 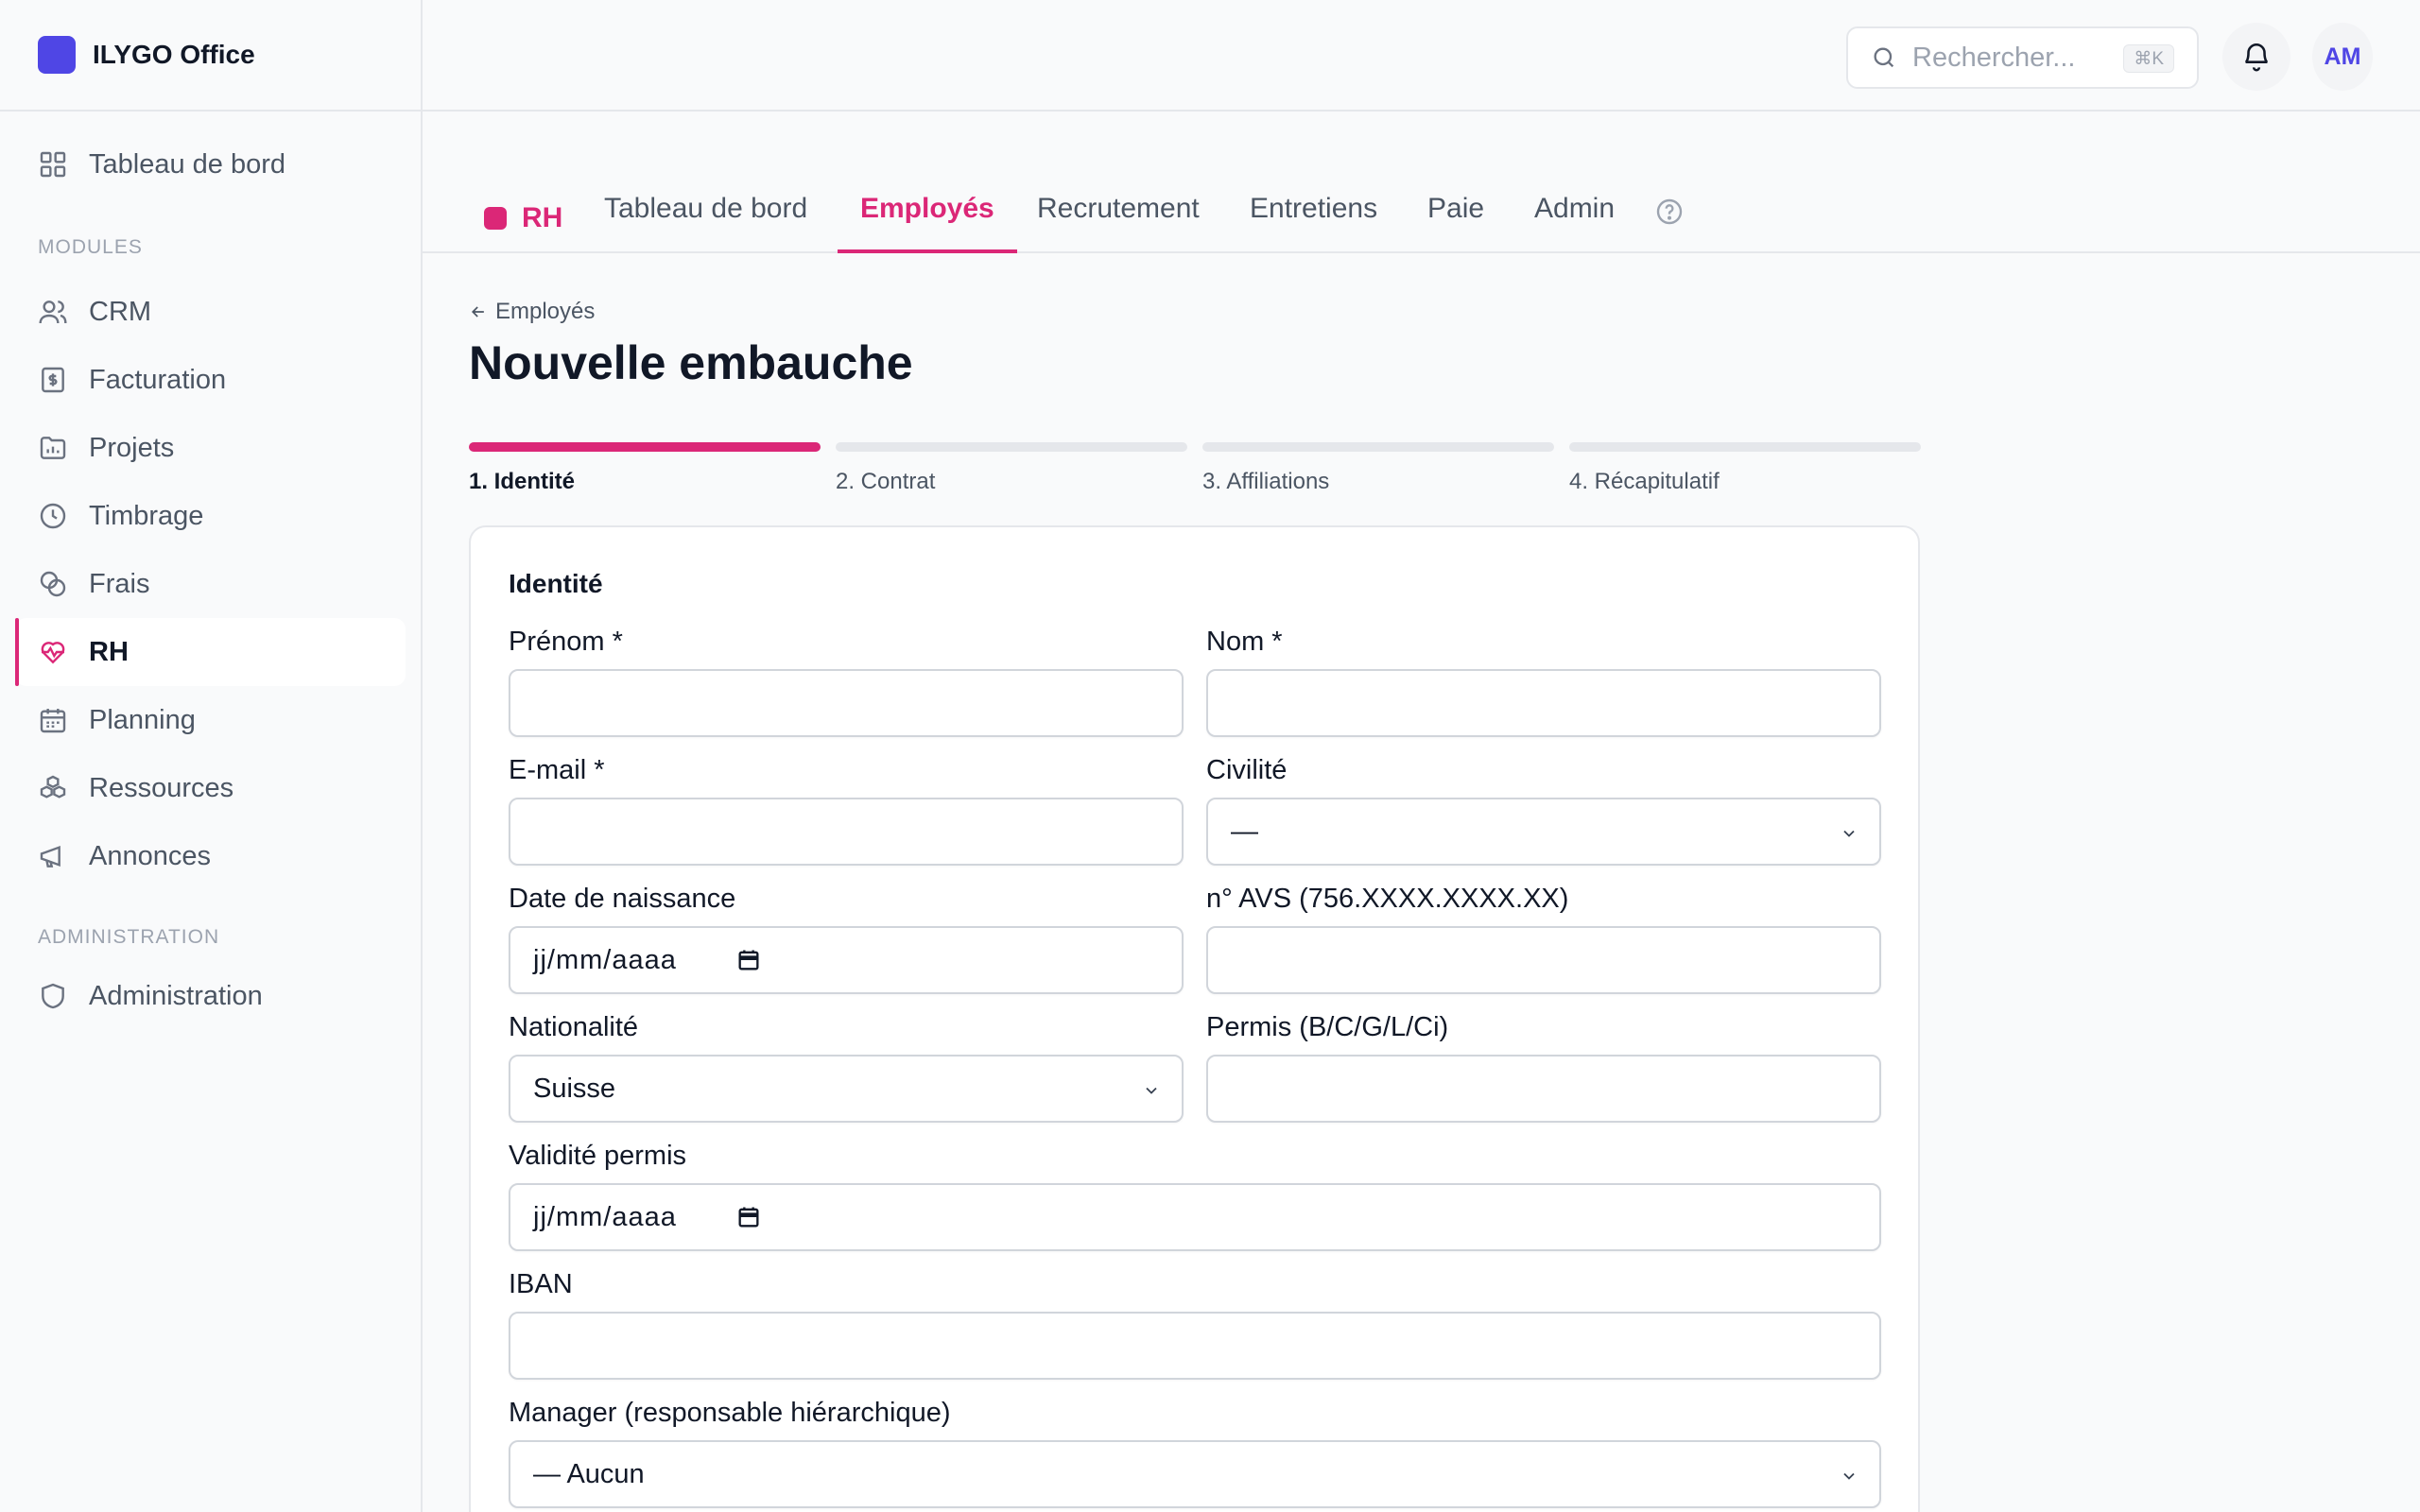 I want to click on field-nationalite: Nationalité Suisse, so click(x=846, y=1067).